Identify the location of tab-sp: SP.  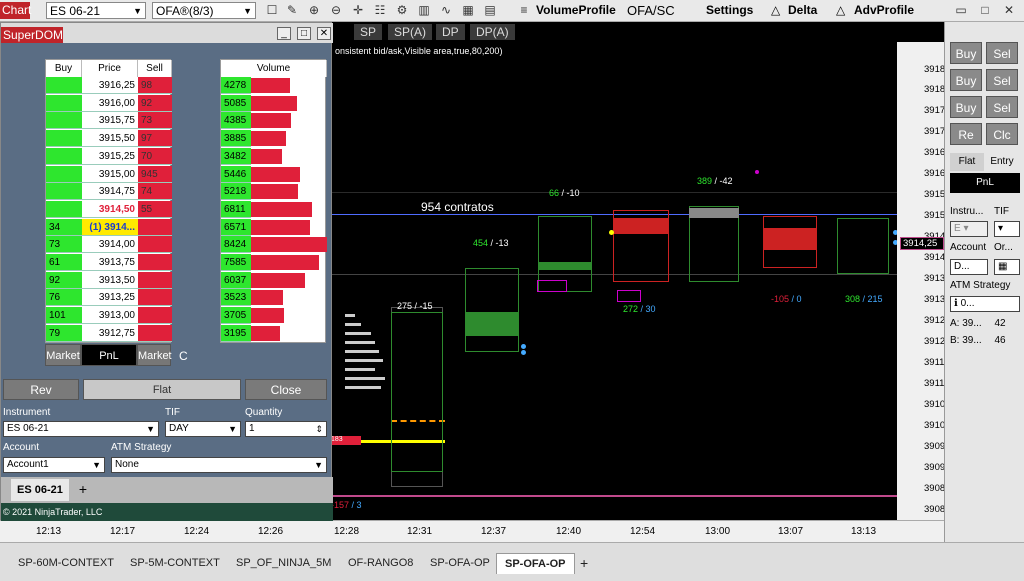
(368, 32).